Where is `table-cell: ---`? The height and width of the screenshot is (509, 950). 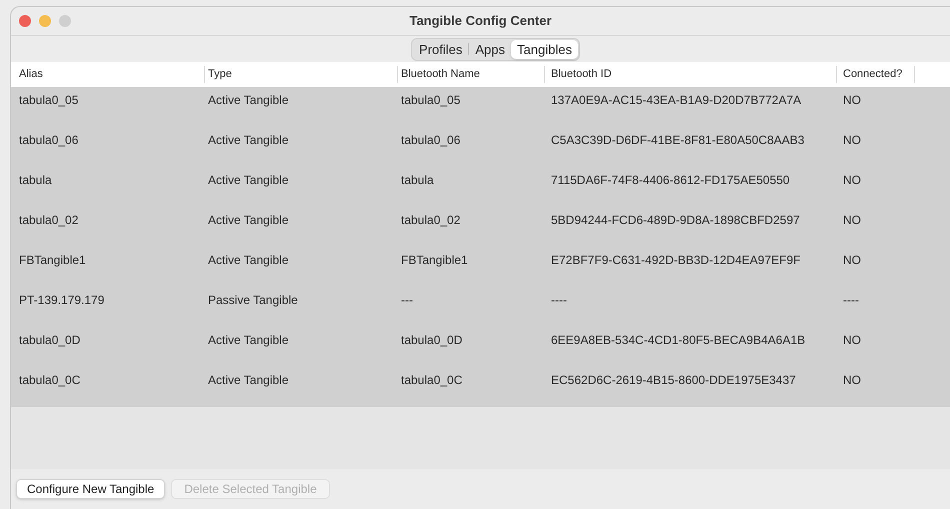
table-cell: --- is located at coordinates (407, 300).